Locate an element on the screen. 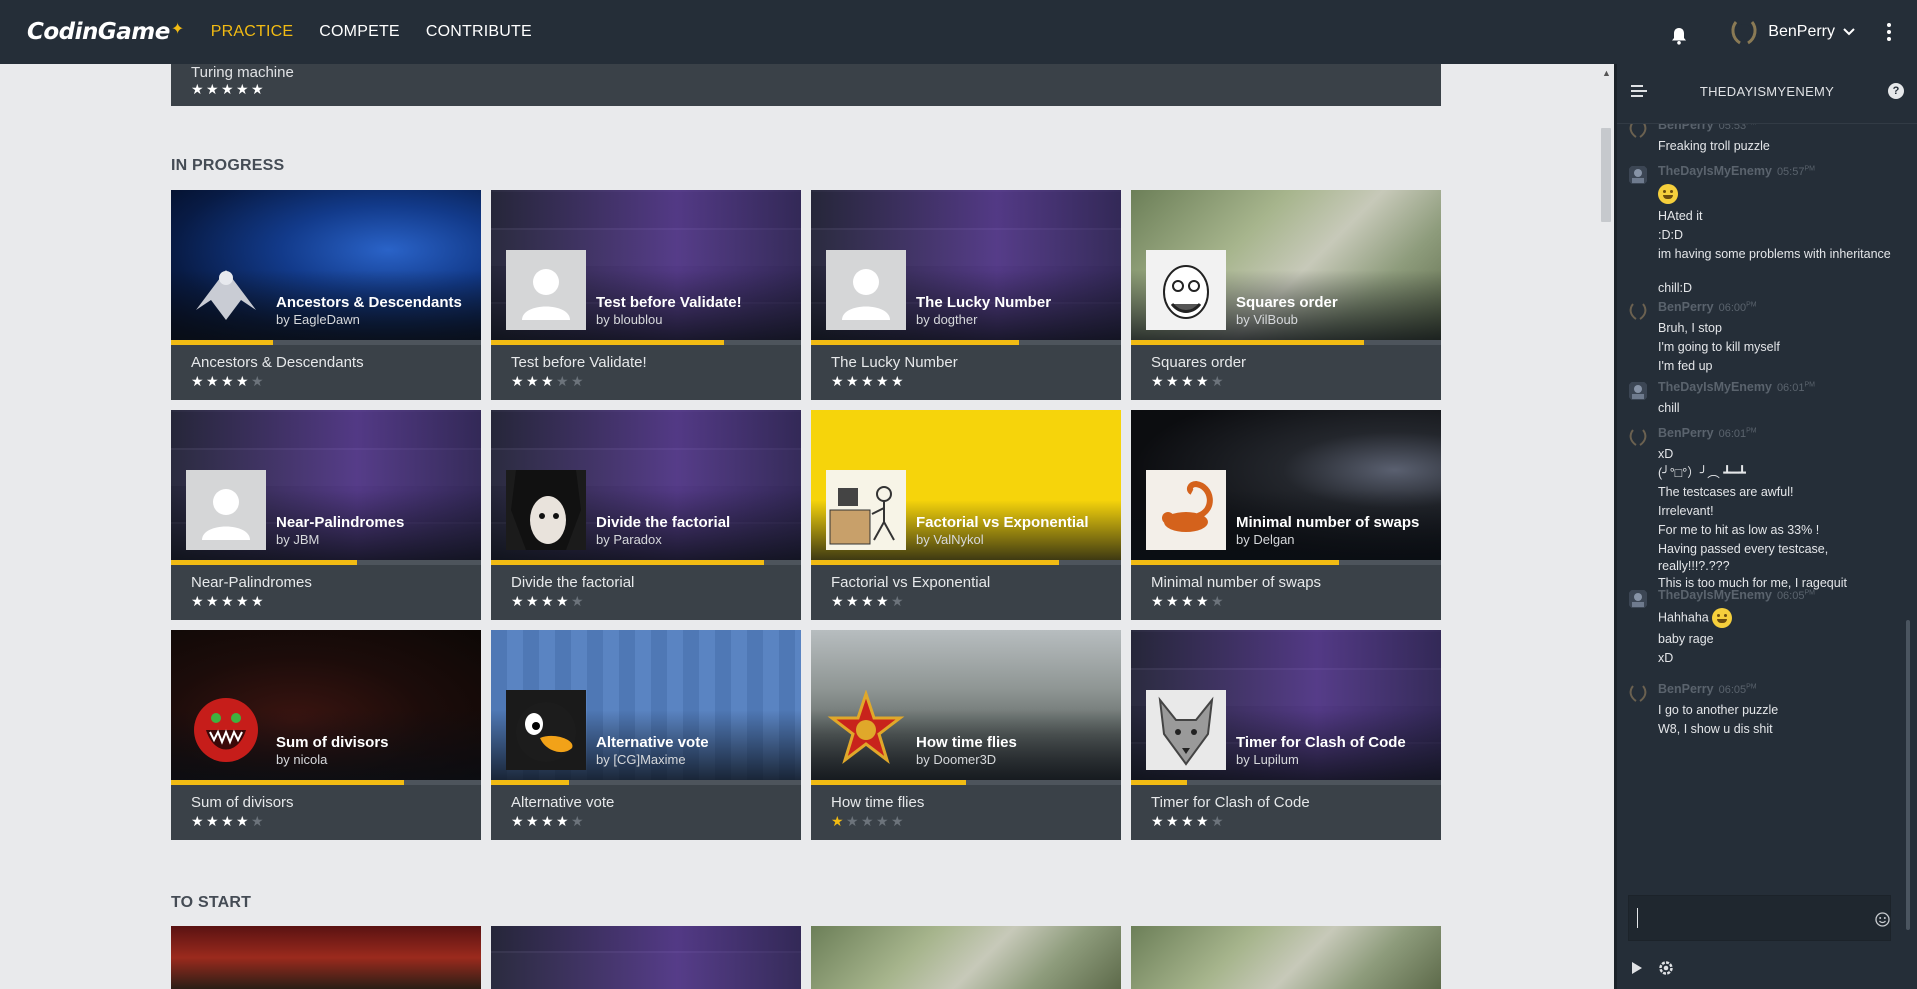 The width and height of the screenshot is (1917, 989). smiley-icon is located at coordinates (1882, 919).